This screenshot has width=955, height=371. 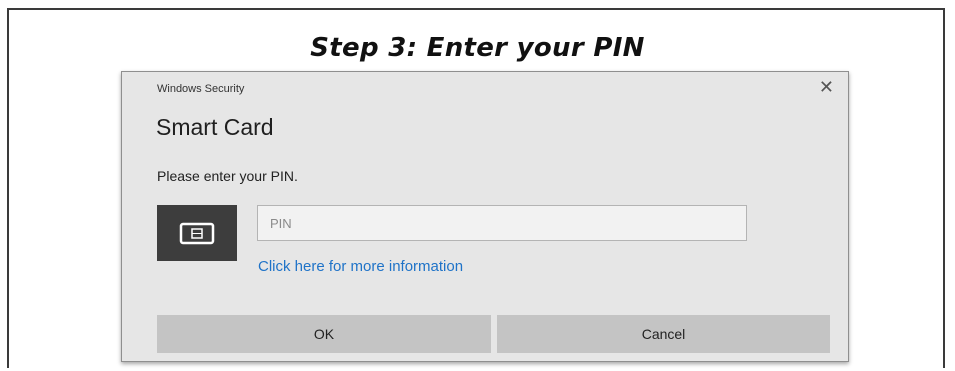 I want to click on pin-prompt: Please enter your PIN., so click(x=227, y=176).